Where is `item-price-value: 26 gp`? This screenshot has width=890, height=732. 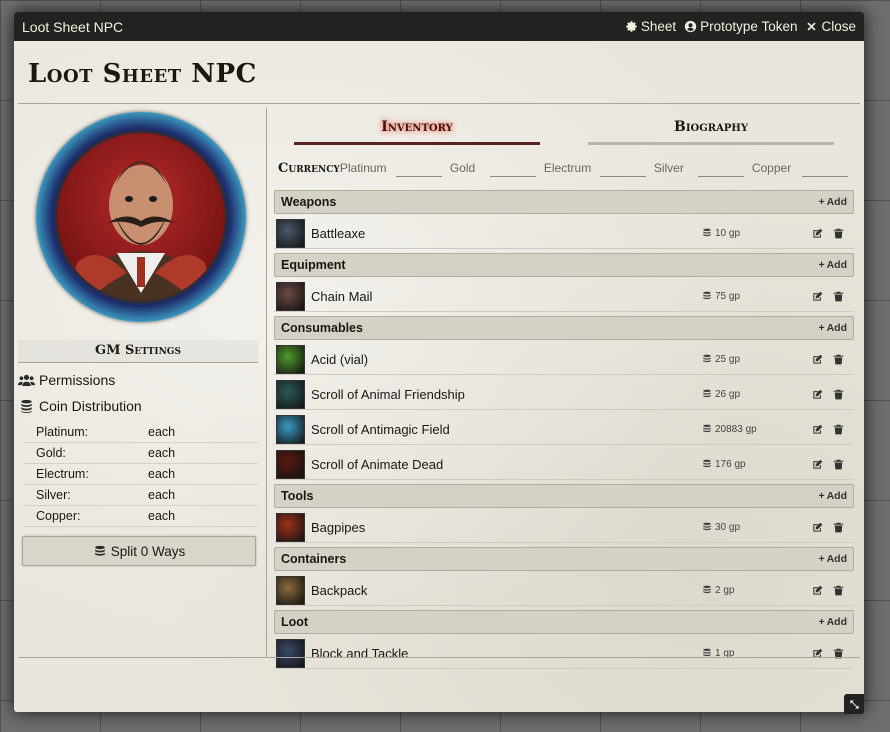
item-price-value: 26 gp is located at coordinates (728, 394).